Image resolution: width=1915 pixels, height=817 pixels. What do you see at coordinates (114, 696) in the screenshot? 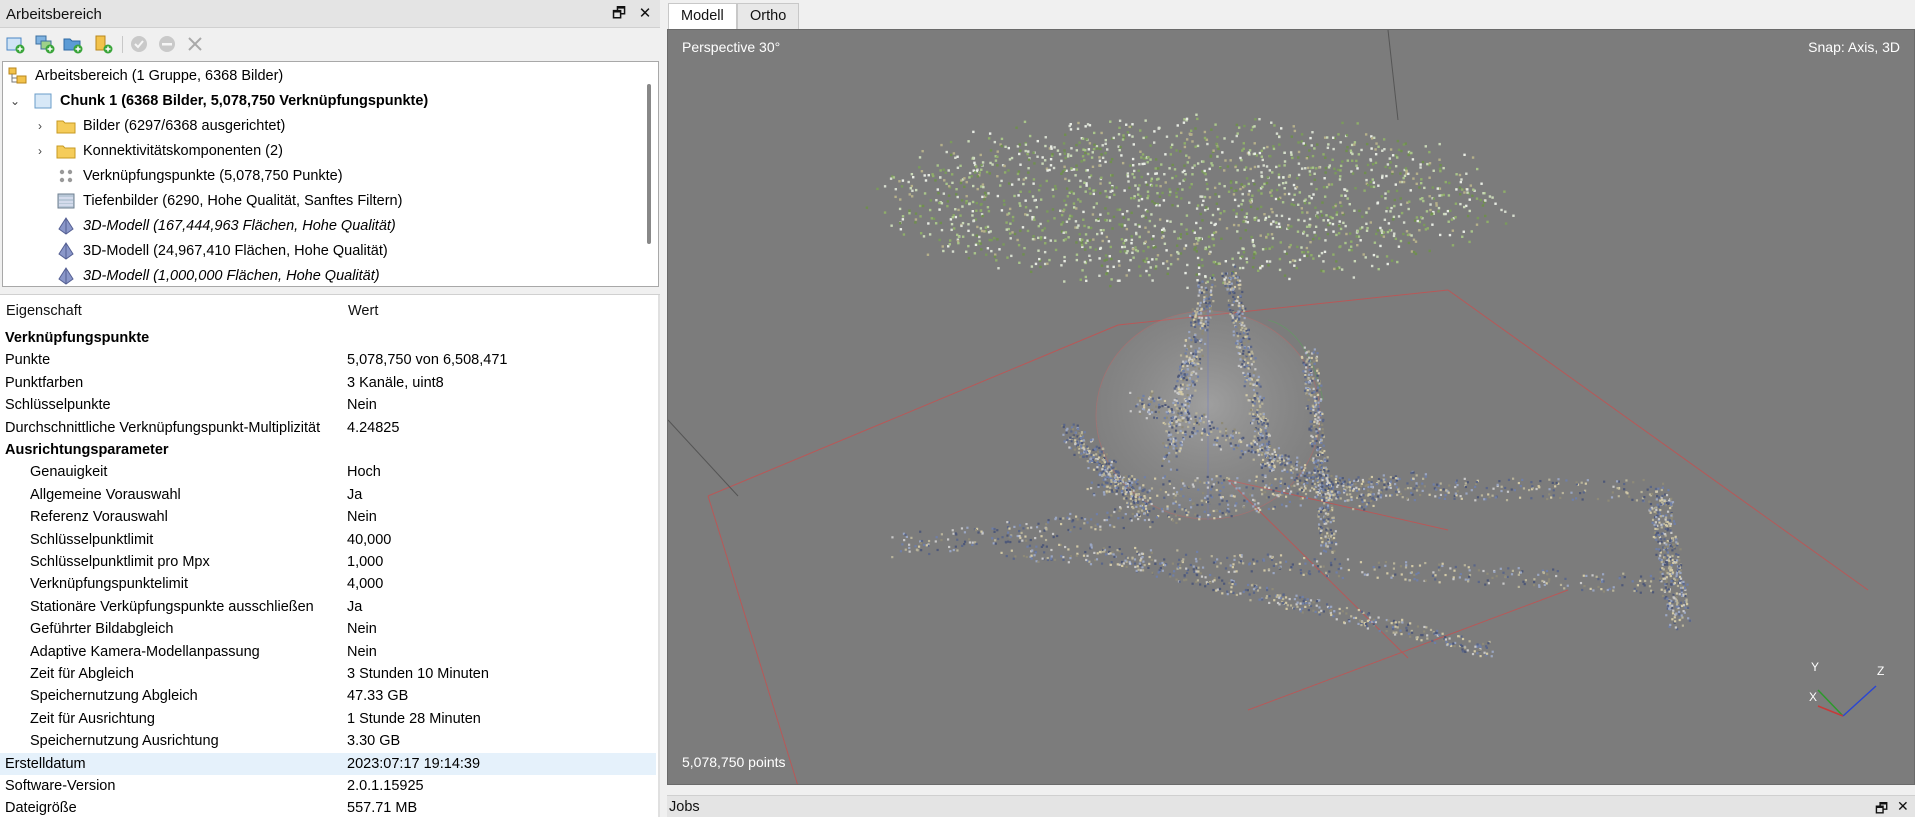
I see `property-key: Speichernutzung Abgleich` at bounding box center [114, 696].